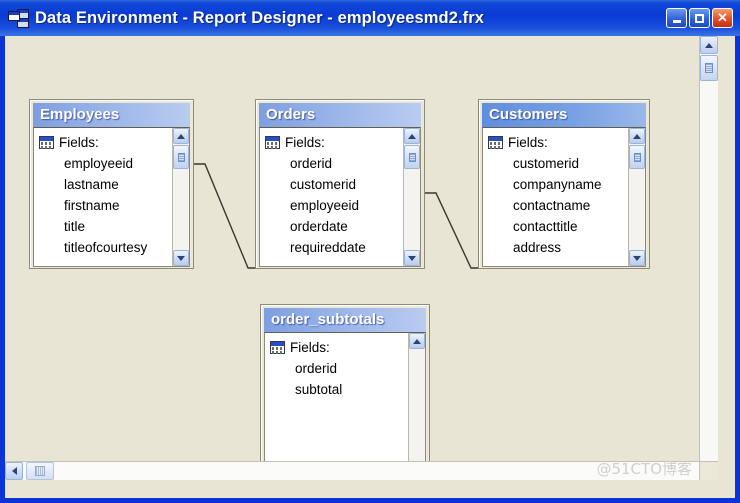  Describe the element at coordinates (334, 226) in the screenshot. I see `field-item: orderdate` at that location.